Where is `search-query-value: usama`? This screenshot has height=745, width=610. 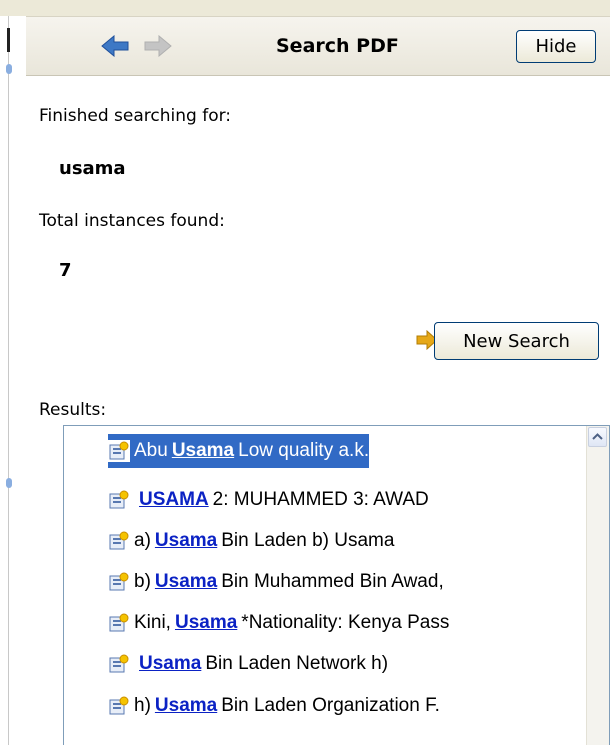 search-query-value: usama is located at coordinates (92, 168).